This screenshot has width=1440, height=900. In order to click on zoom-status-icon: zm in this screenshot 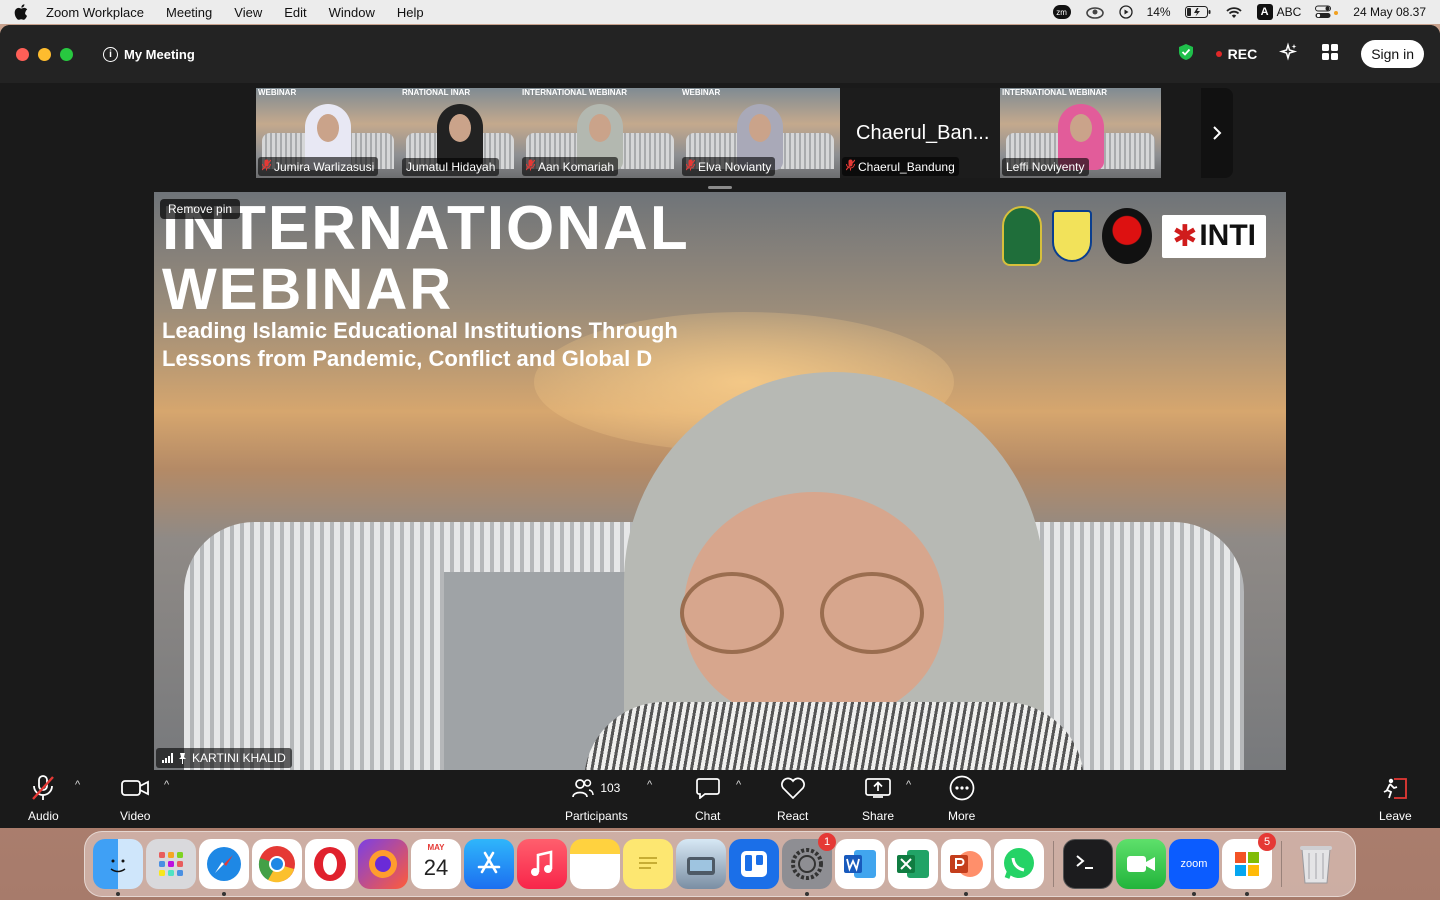, I will do `click(1061, 12)`.